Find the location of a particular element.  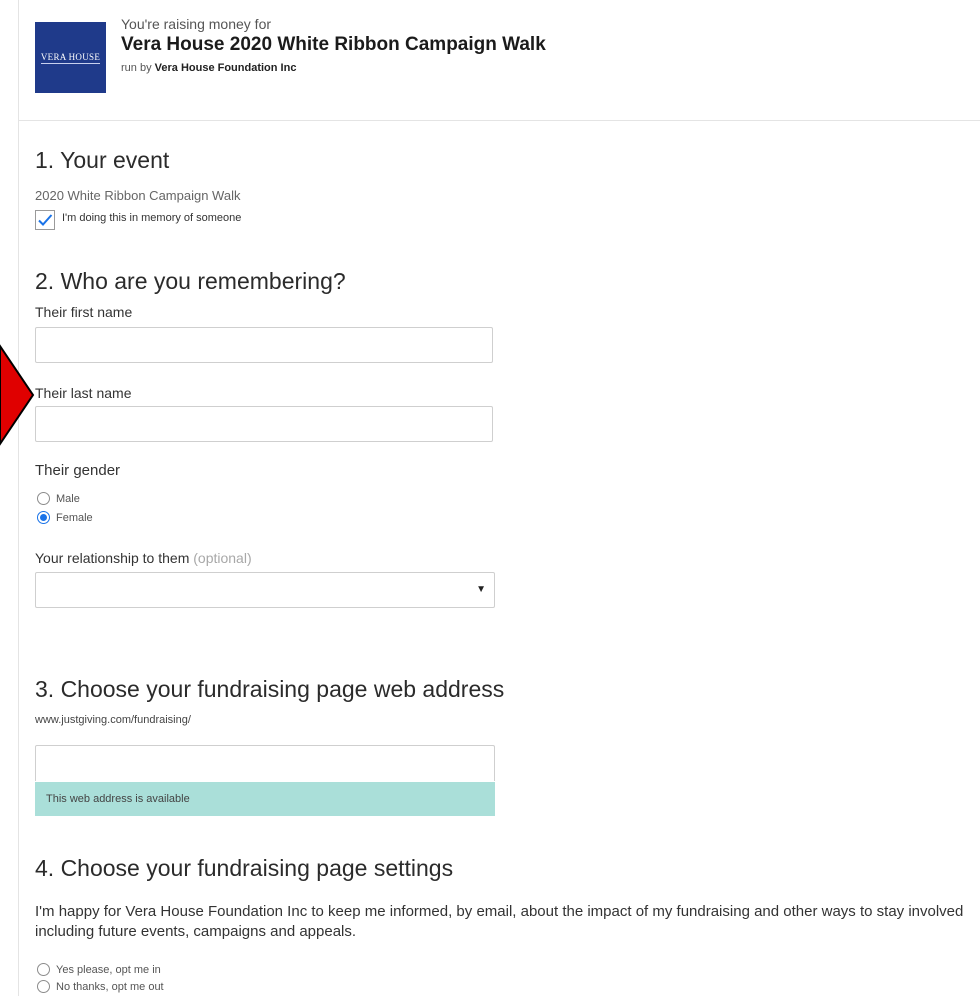

relationship-select: ▼ is located at coordinates (265, 590).